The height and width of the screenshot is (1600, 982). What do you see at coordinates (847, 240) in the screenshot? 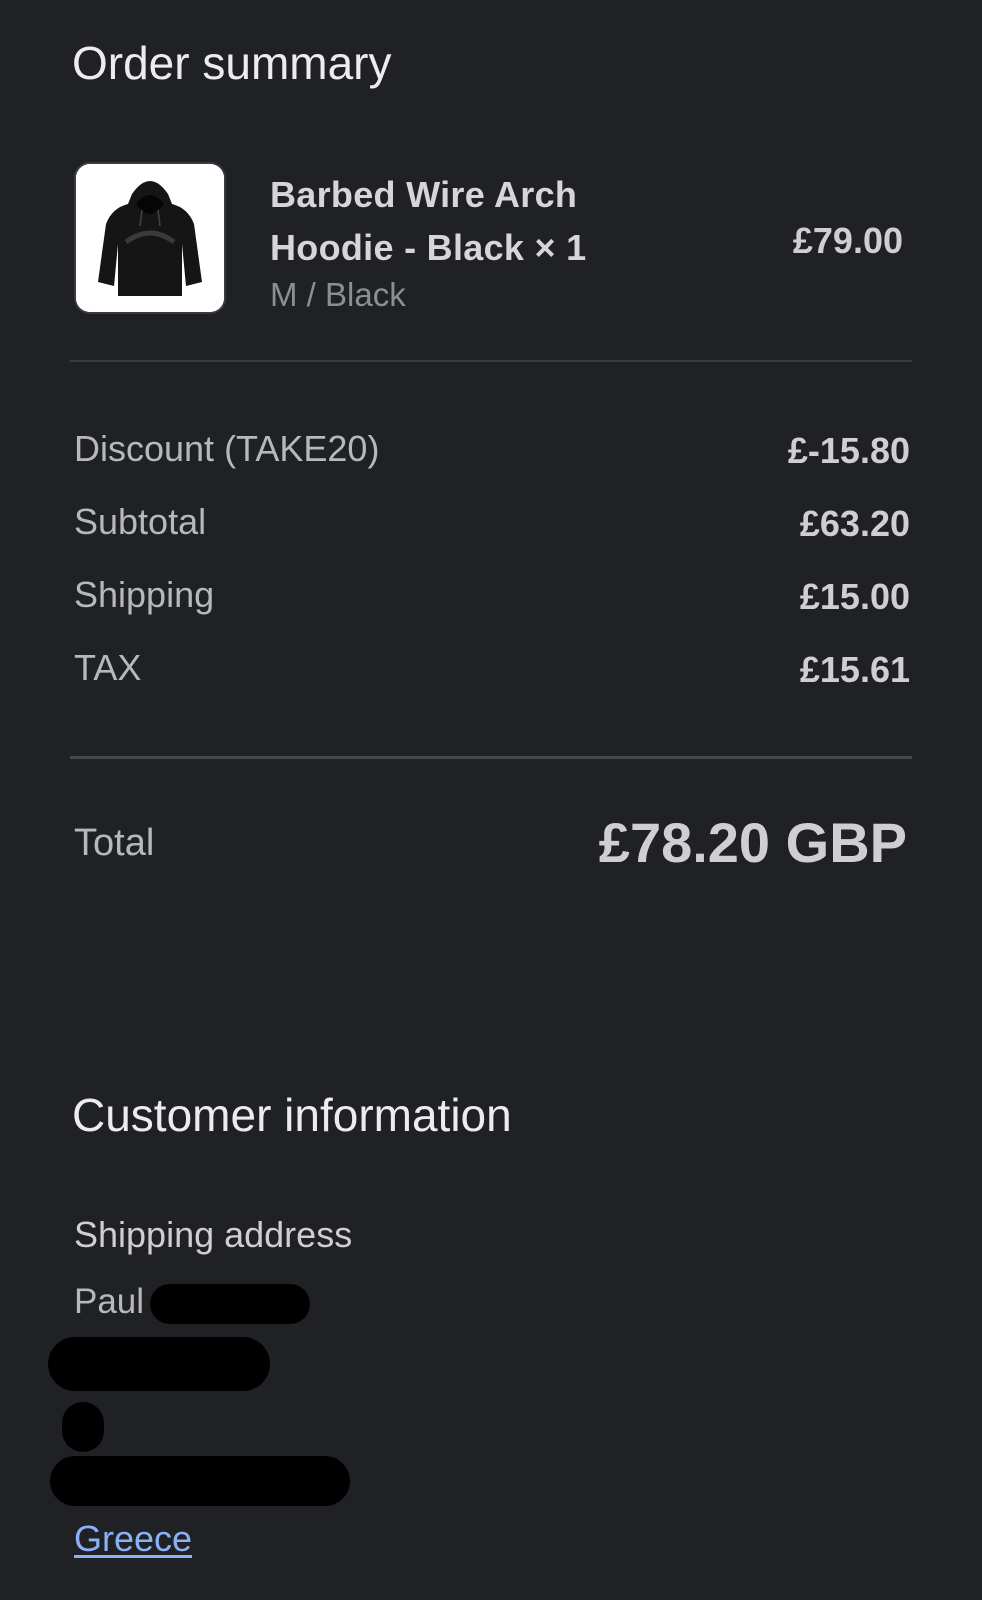
I see `product-price: £79.00` at bounding box center [847, 240].